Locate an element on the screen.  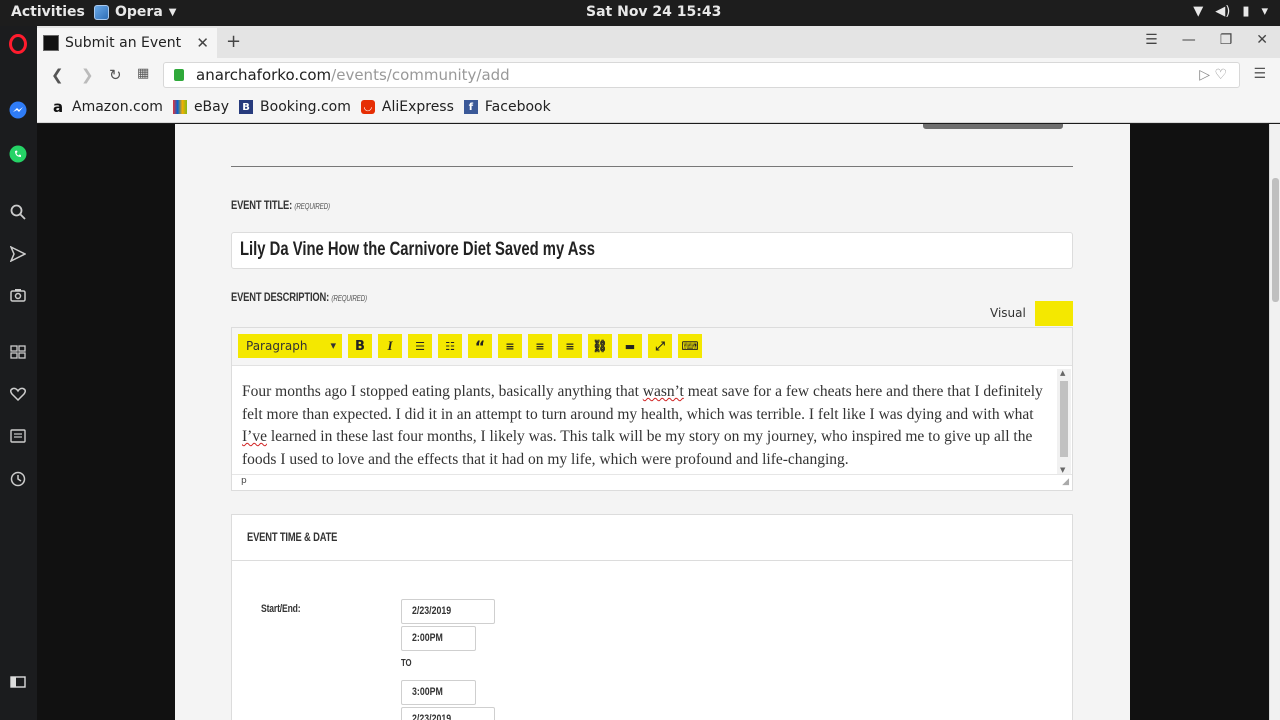
activities-button: Activities is located at coordinates (48, 12).